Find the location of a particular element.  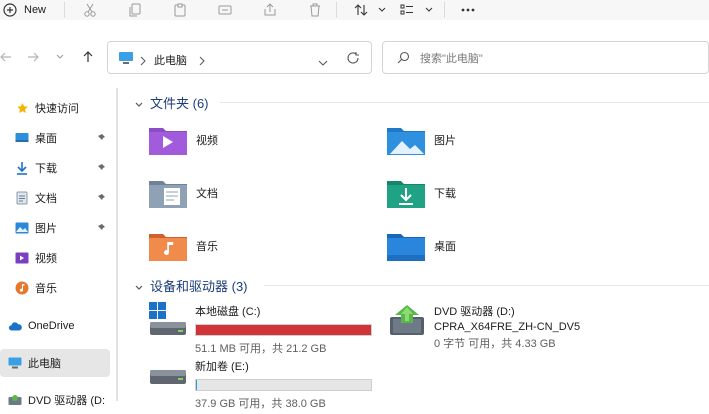

recent-chevron-icon is located at coordinates (60, 57).